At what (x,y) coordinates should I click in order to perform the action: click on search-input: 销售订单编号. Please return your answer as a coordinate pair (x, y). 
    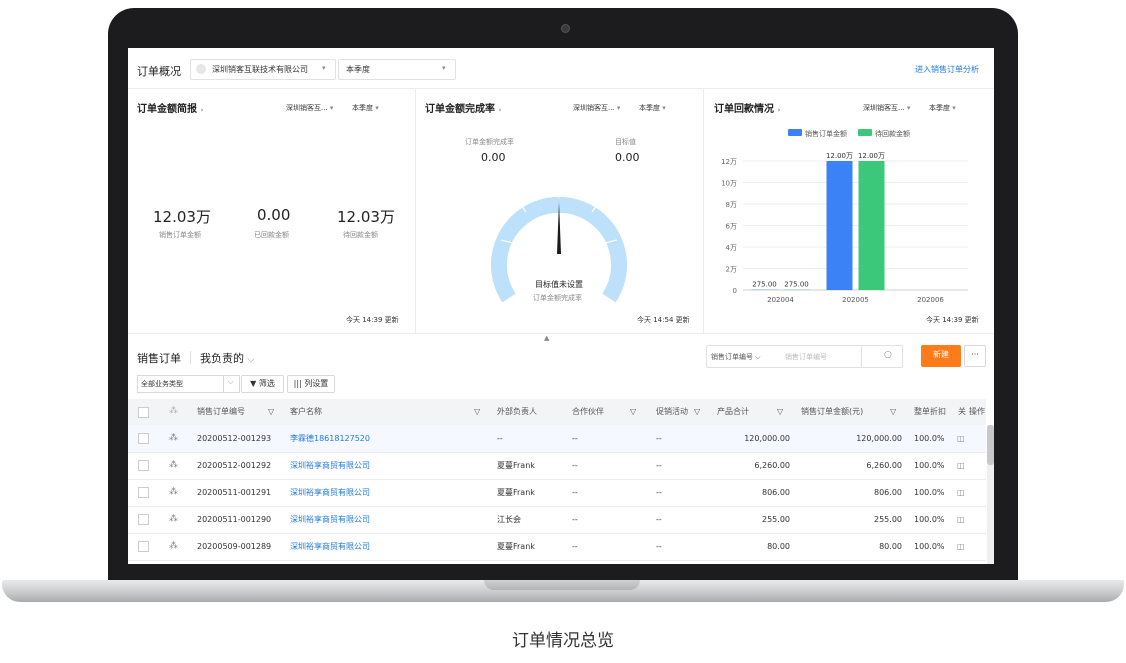
    Looking at the image, I should click on (806, 357).